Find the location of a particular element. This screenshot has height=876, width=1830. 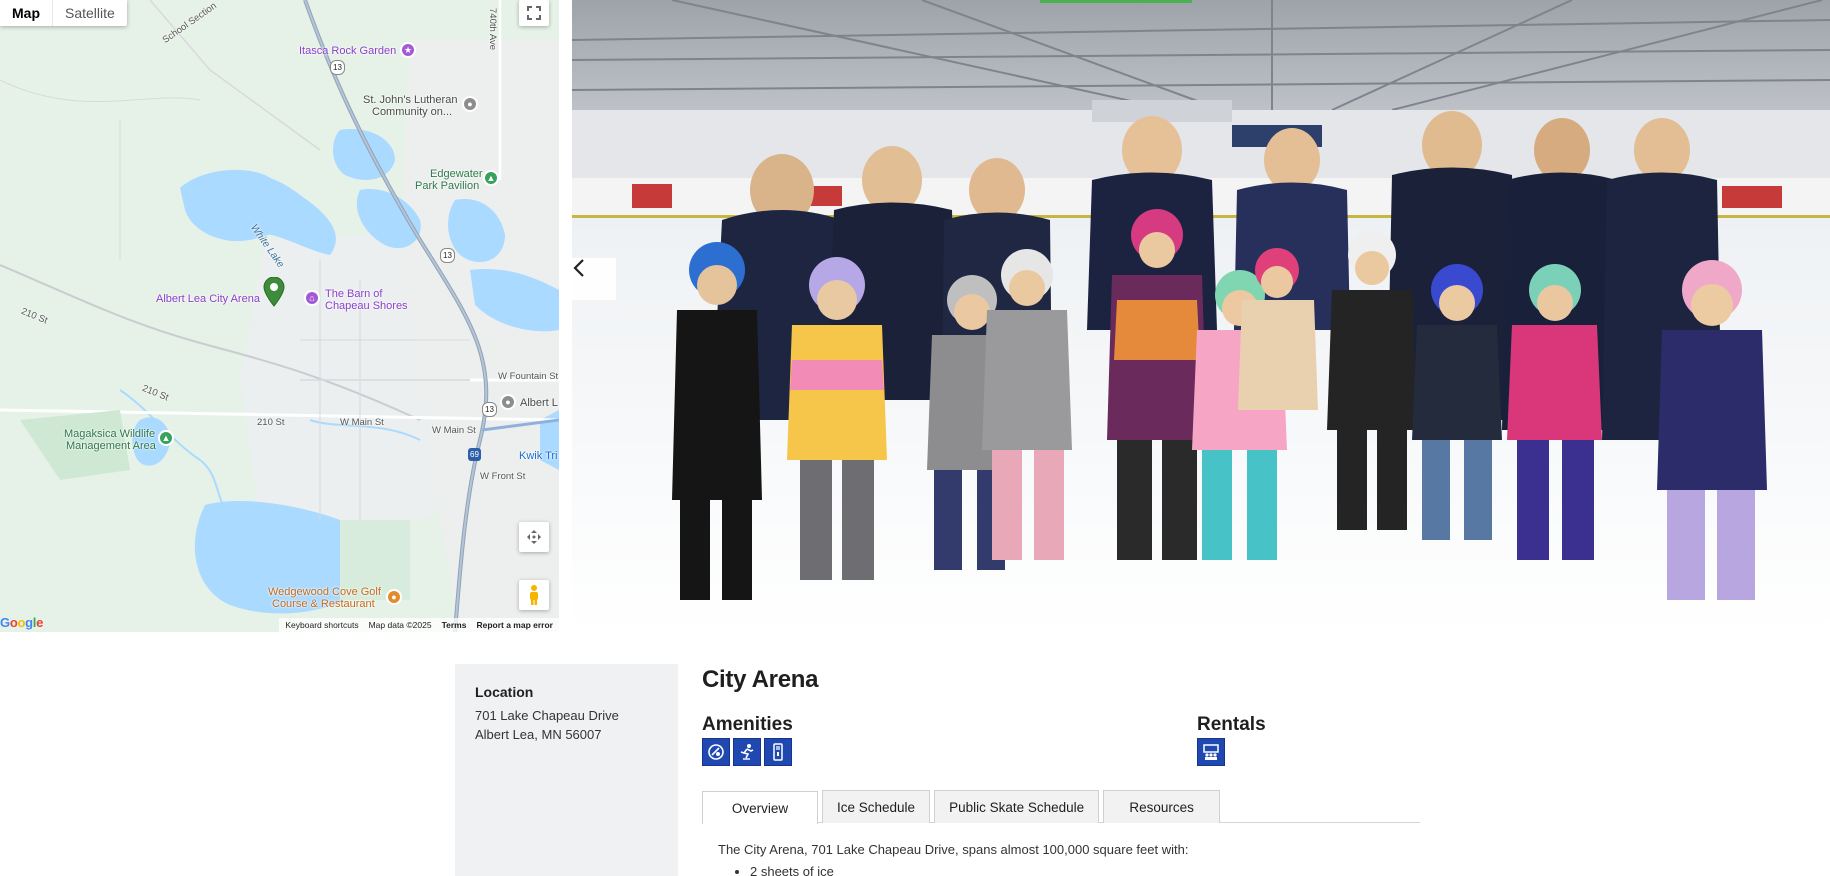

google-logo: Google is located at coordinates (22, 622).